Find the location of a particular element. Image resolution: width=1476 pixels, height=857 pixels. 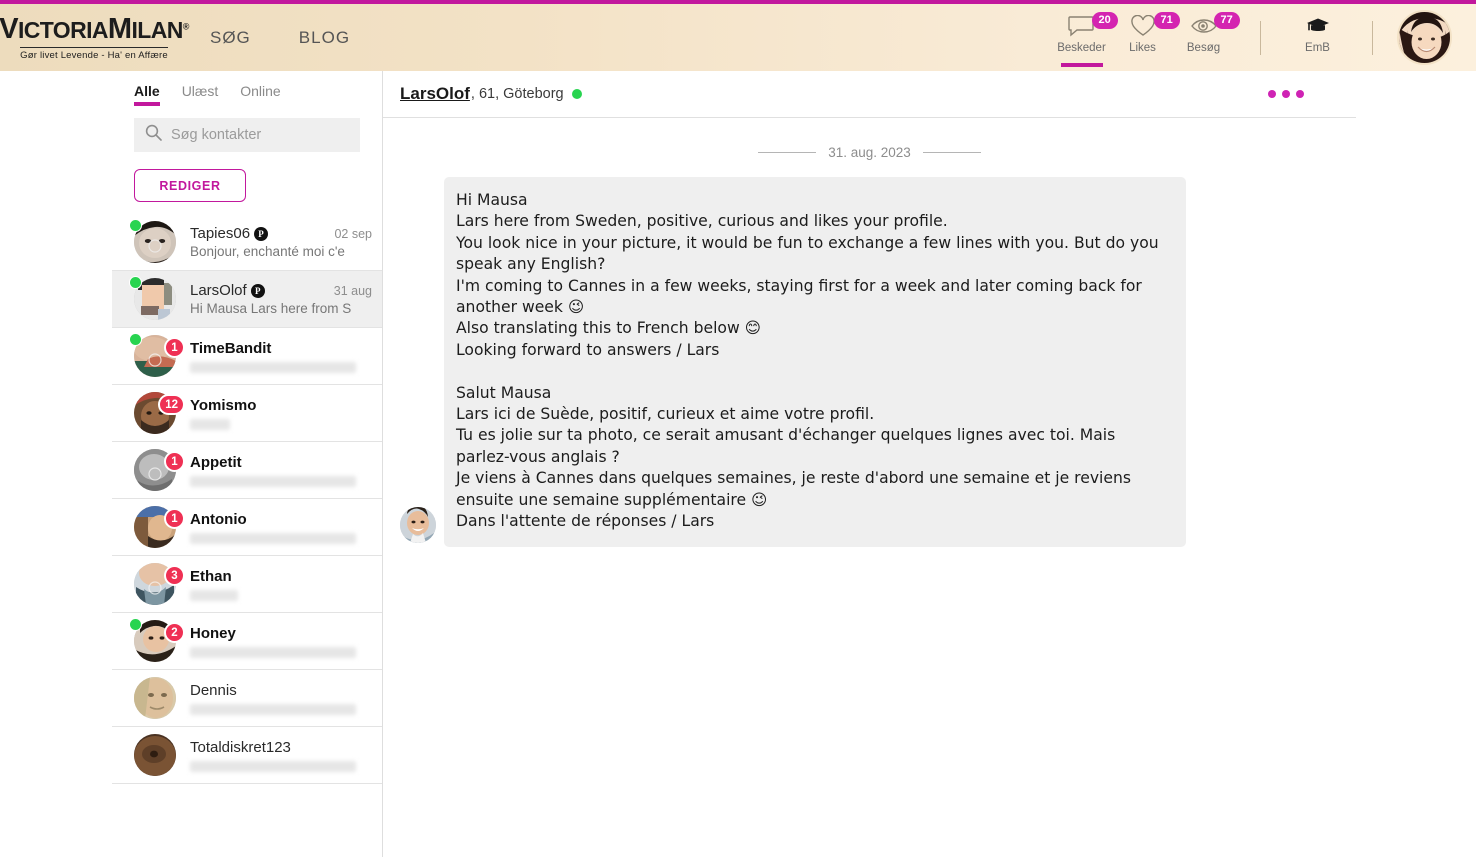

contact-preview: Bonjour, enchanté moi c'e is located at coordinates (267, 251).